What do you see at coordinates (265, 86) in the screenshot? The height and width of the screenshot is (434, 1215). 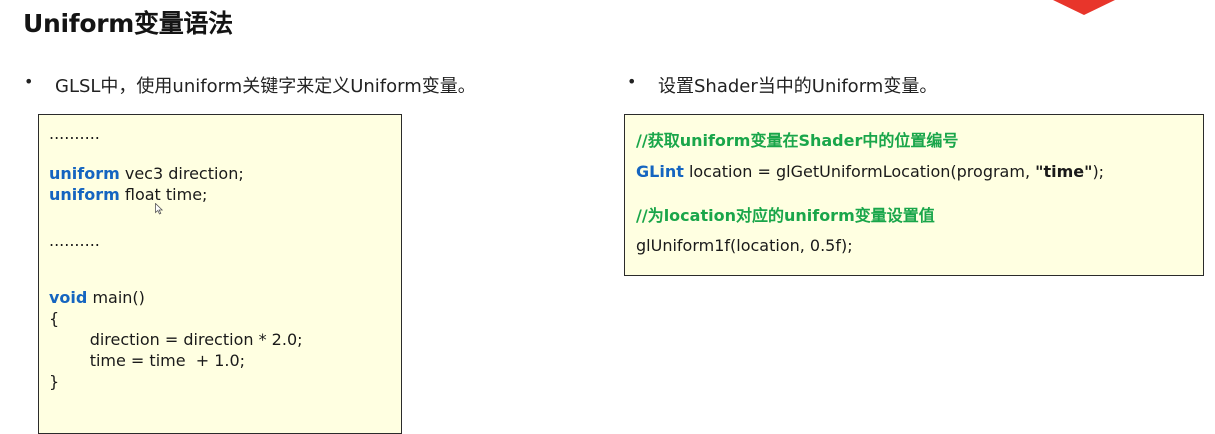 I see `bullet-left-text: GLSL中，使用uniform关键字来定义Uniform变量。` at bounding box center [265, 86].